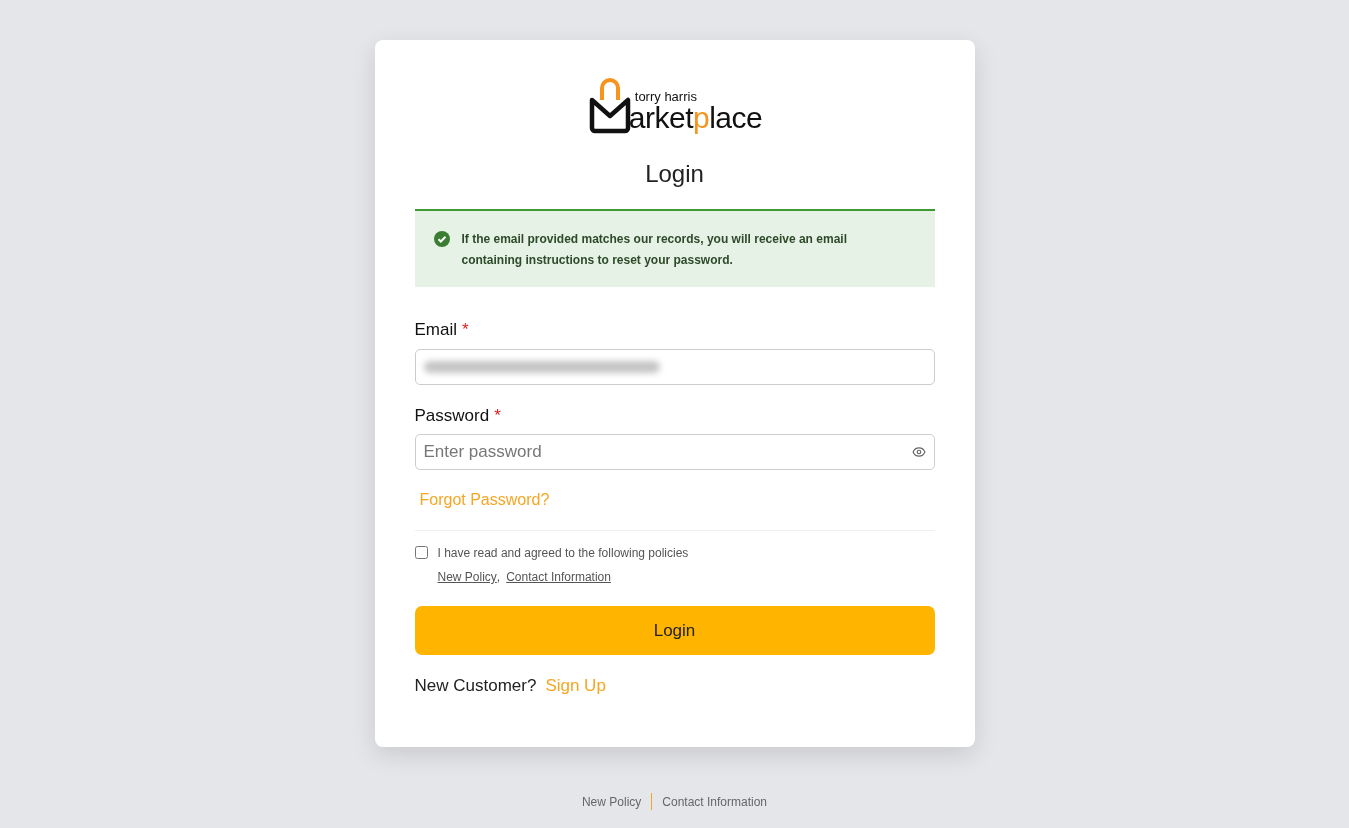 This screenshot has width=1349, height=828. What do you see at coordinates (918, 452) in the screenshot?
I see `eye-icon` at bounding box center [918, 452].